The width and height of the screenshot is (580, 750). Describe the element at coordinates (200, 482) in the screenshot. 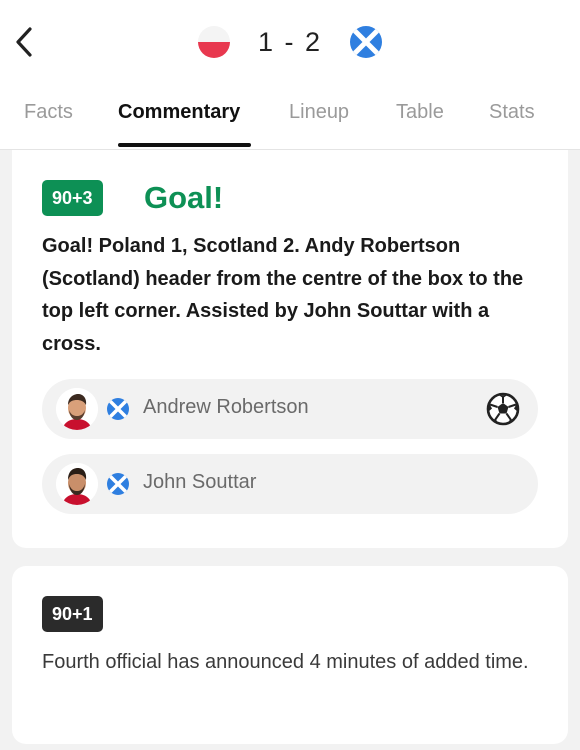

I see `player-name: John Souttar` at that location.